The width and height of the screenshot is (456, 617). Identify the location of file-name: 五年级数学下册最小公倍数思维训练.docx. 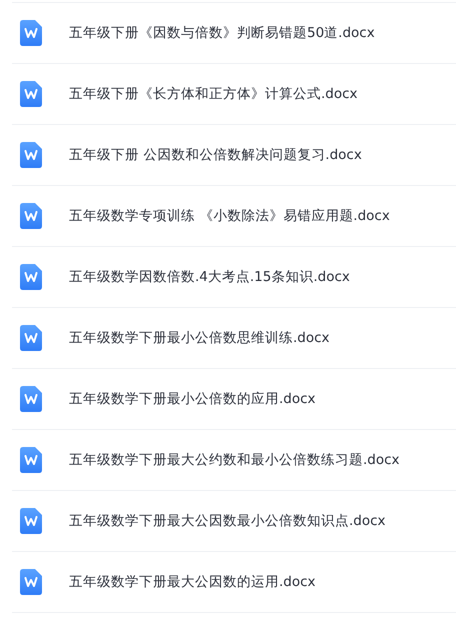
(199, 338).